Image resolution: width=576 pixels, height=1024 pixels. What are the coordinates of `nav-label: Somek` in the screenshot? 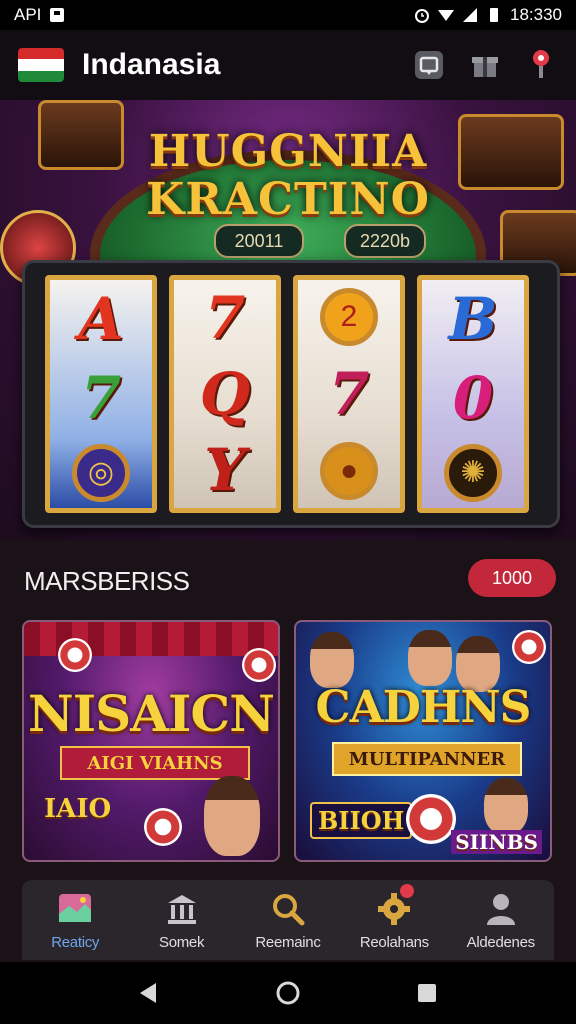 It's located at (181, 942).